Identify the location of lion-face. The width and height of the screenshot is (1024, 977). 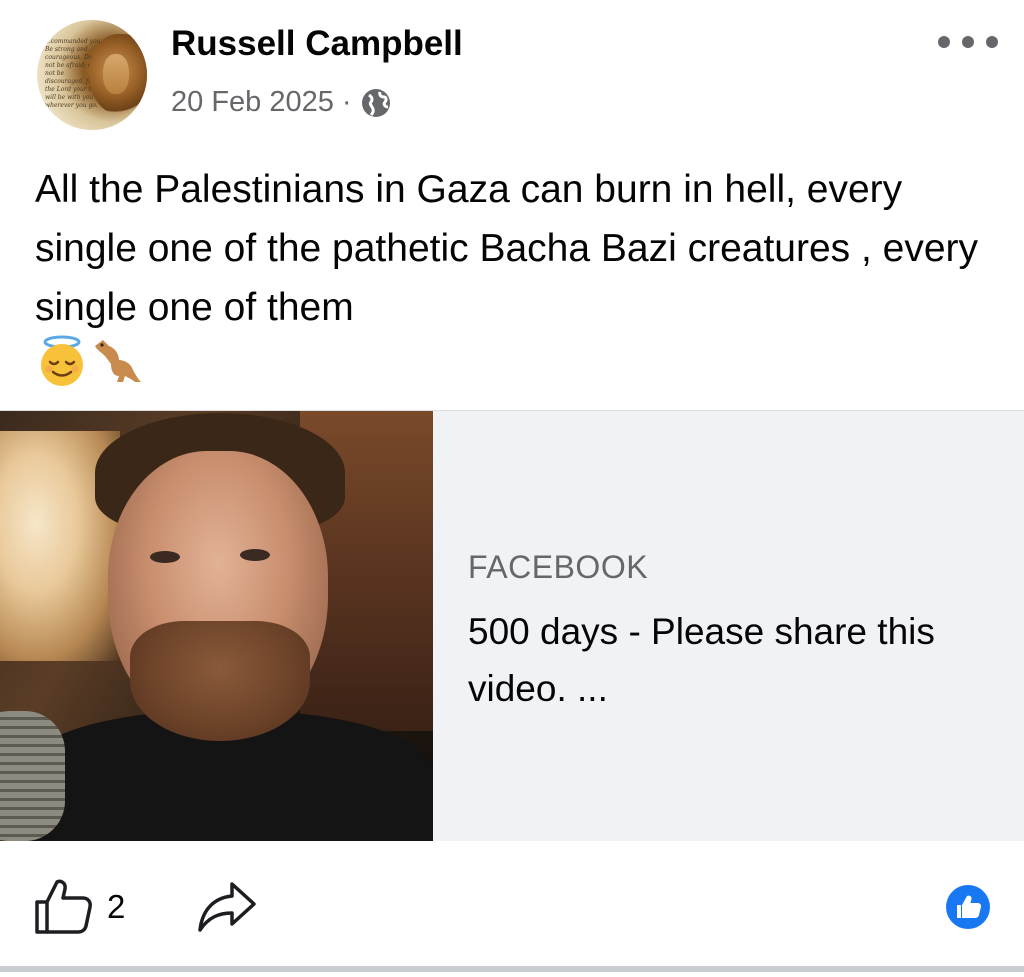
(116, 74).